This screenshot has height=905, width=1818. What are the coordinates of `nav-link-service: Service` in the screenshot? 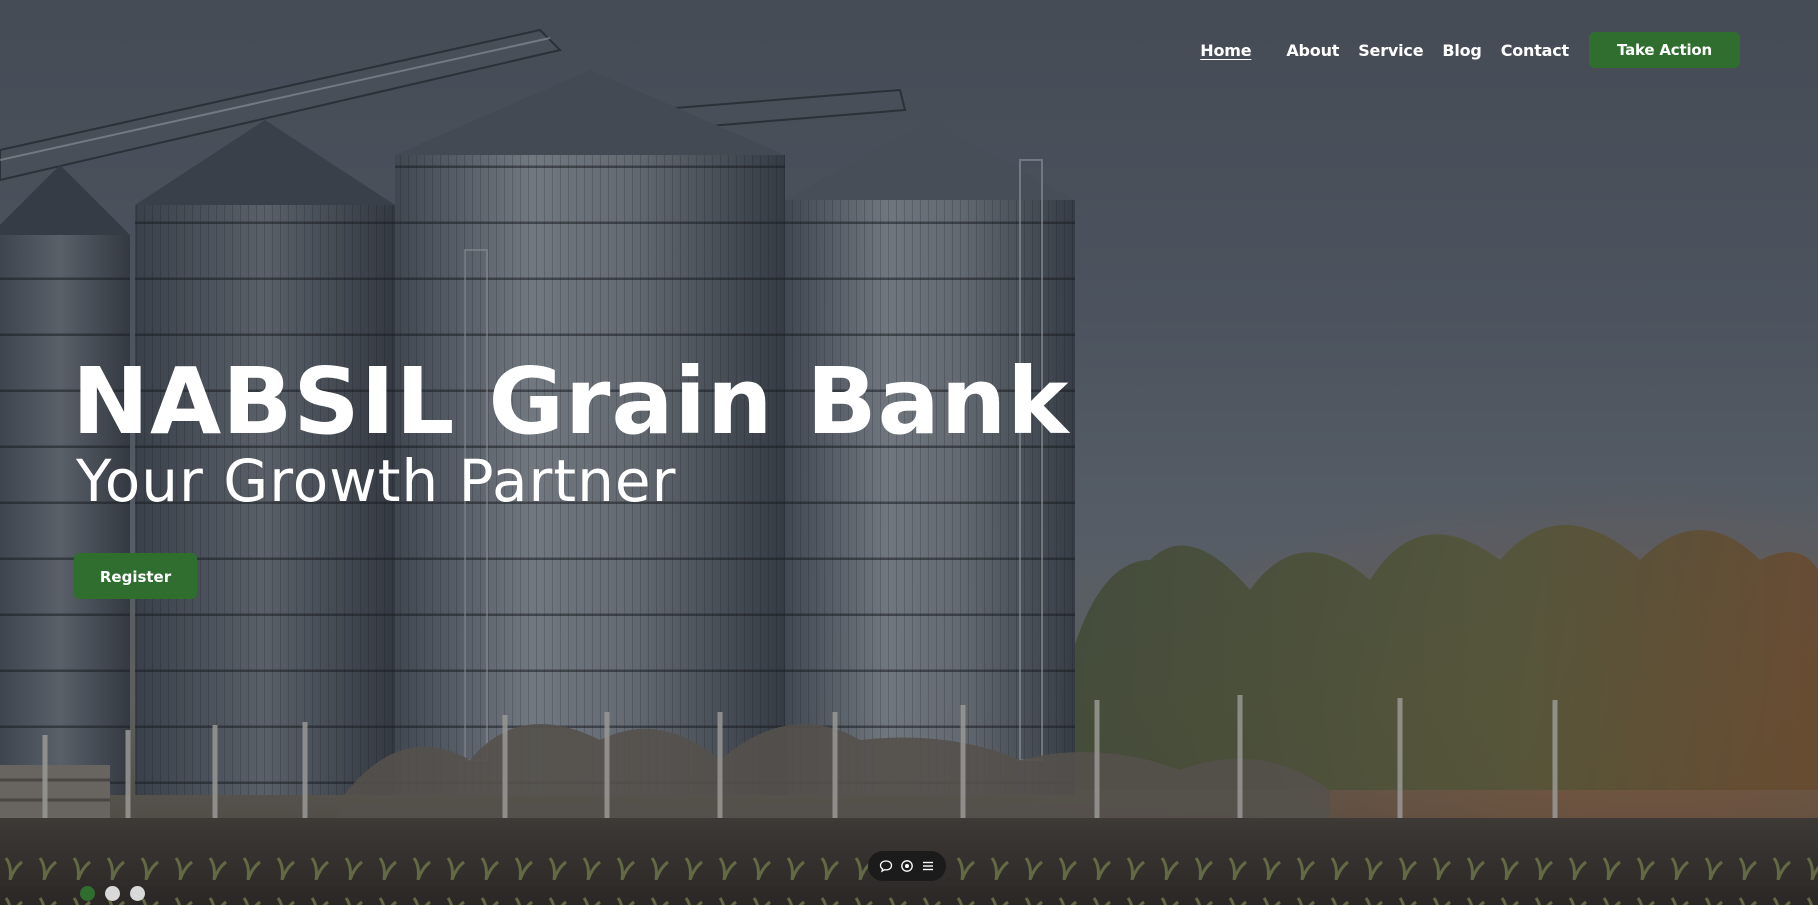 It's located at (1390, 50).